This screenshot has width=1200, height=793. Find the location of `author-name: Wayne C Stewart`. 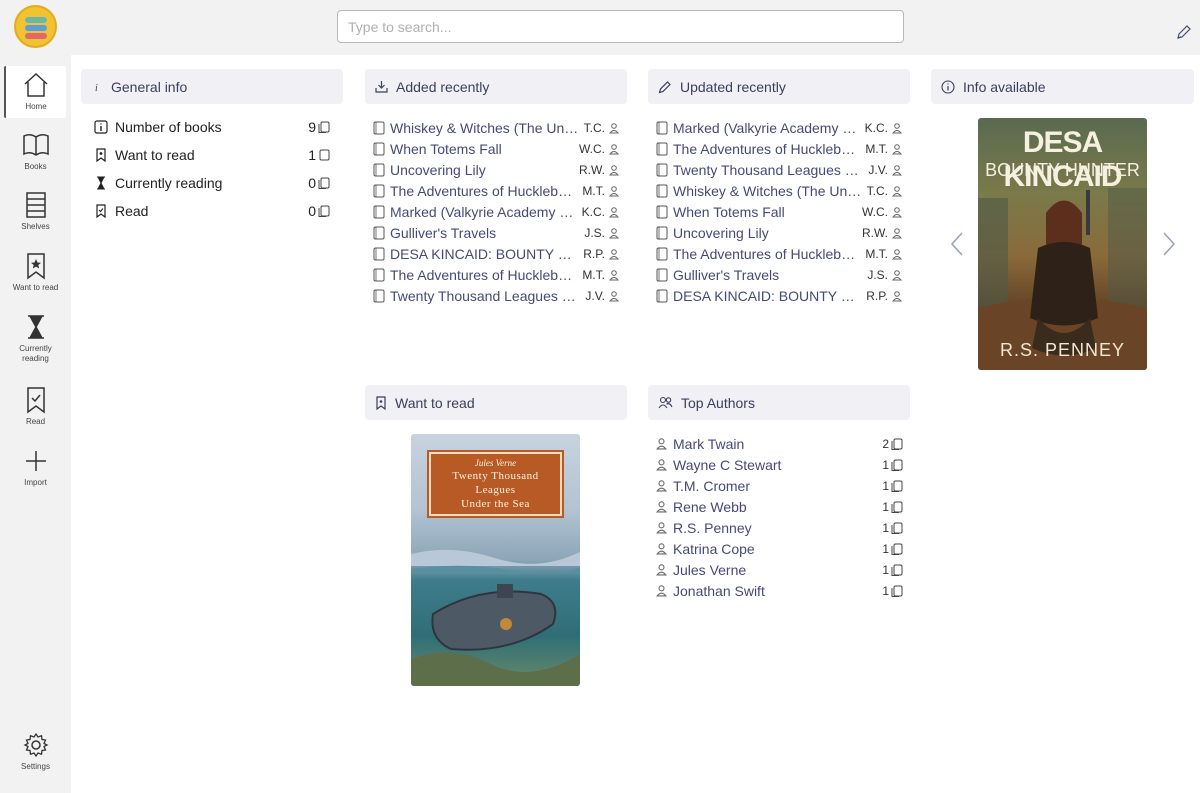

author-name: Wayne C Stewart is located at coordinates (777, 465).